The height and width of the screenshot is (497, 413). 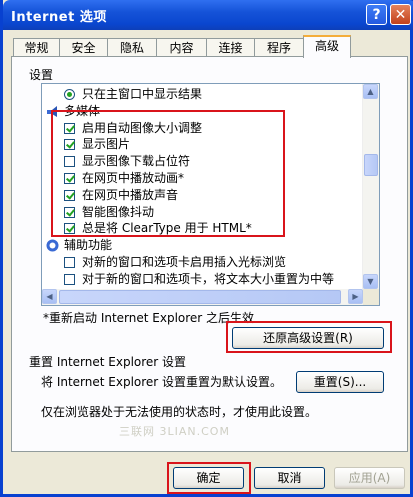 What do you see at coordinates (142, 94) in the screenshot?
I see `item-label: 只在主窗口中显示结果` at bounding box center [142, 94].